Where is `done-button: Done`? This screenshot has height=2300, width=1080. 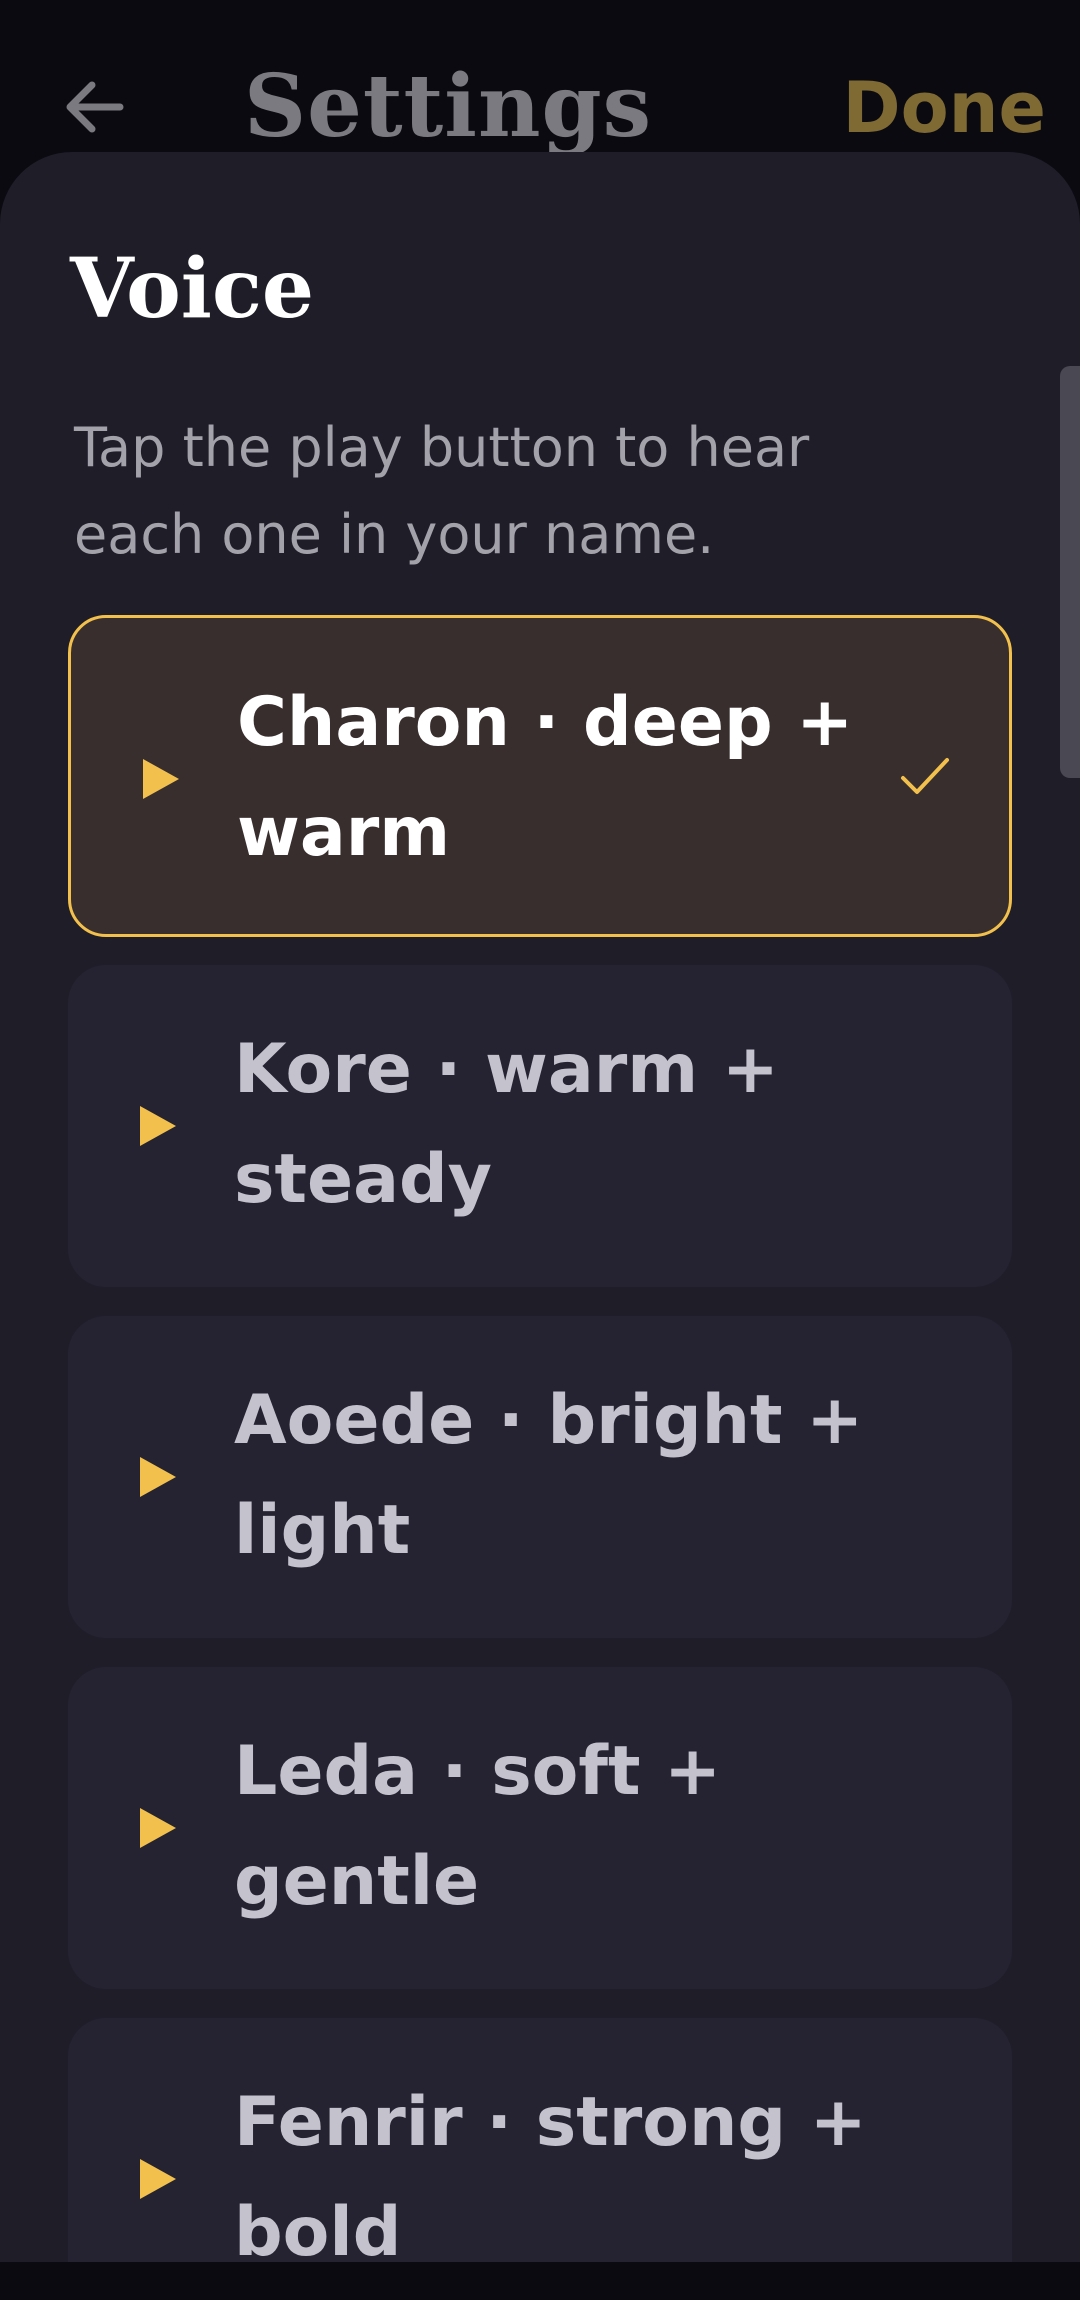
done-button: Done is located at coordinates (944, 108).